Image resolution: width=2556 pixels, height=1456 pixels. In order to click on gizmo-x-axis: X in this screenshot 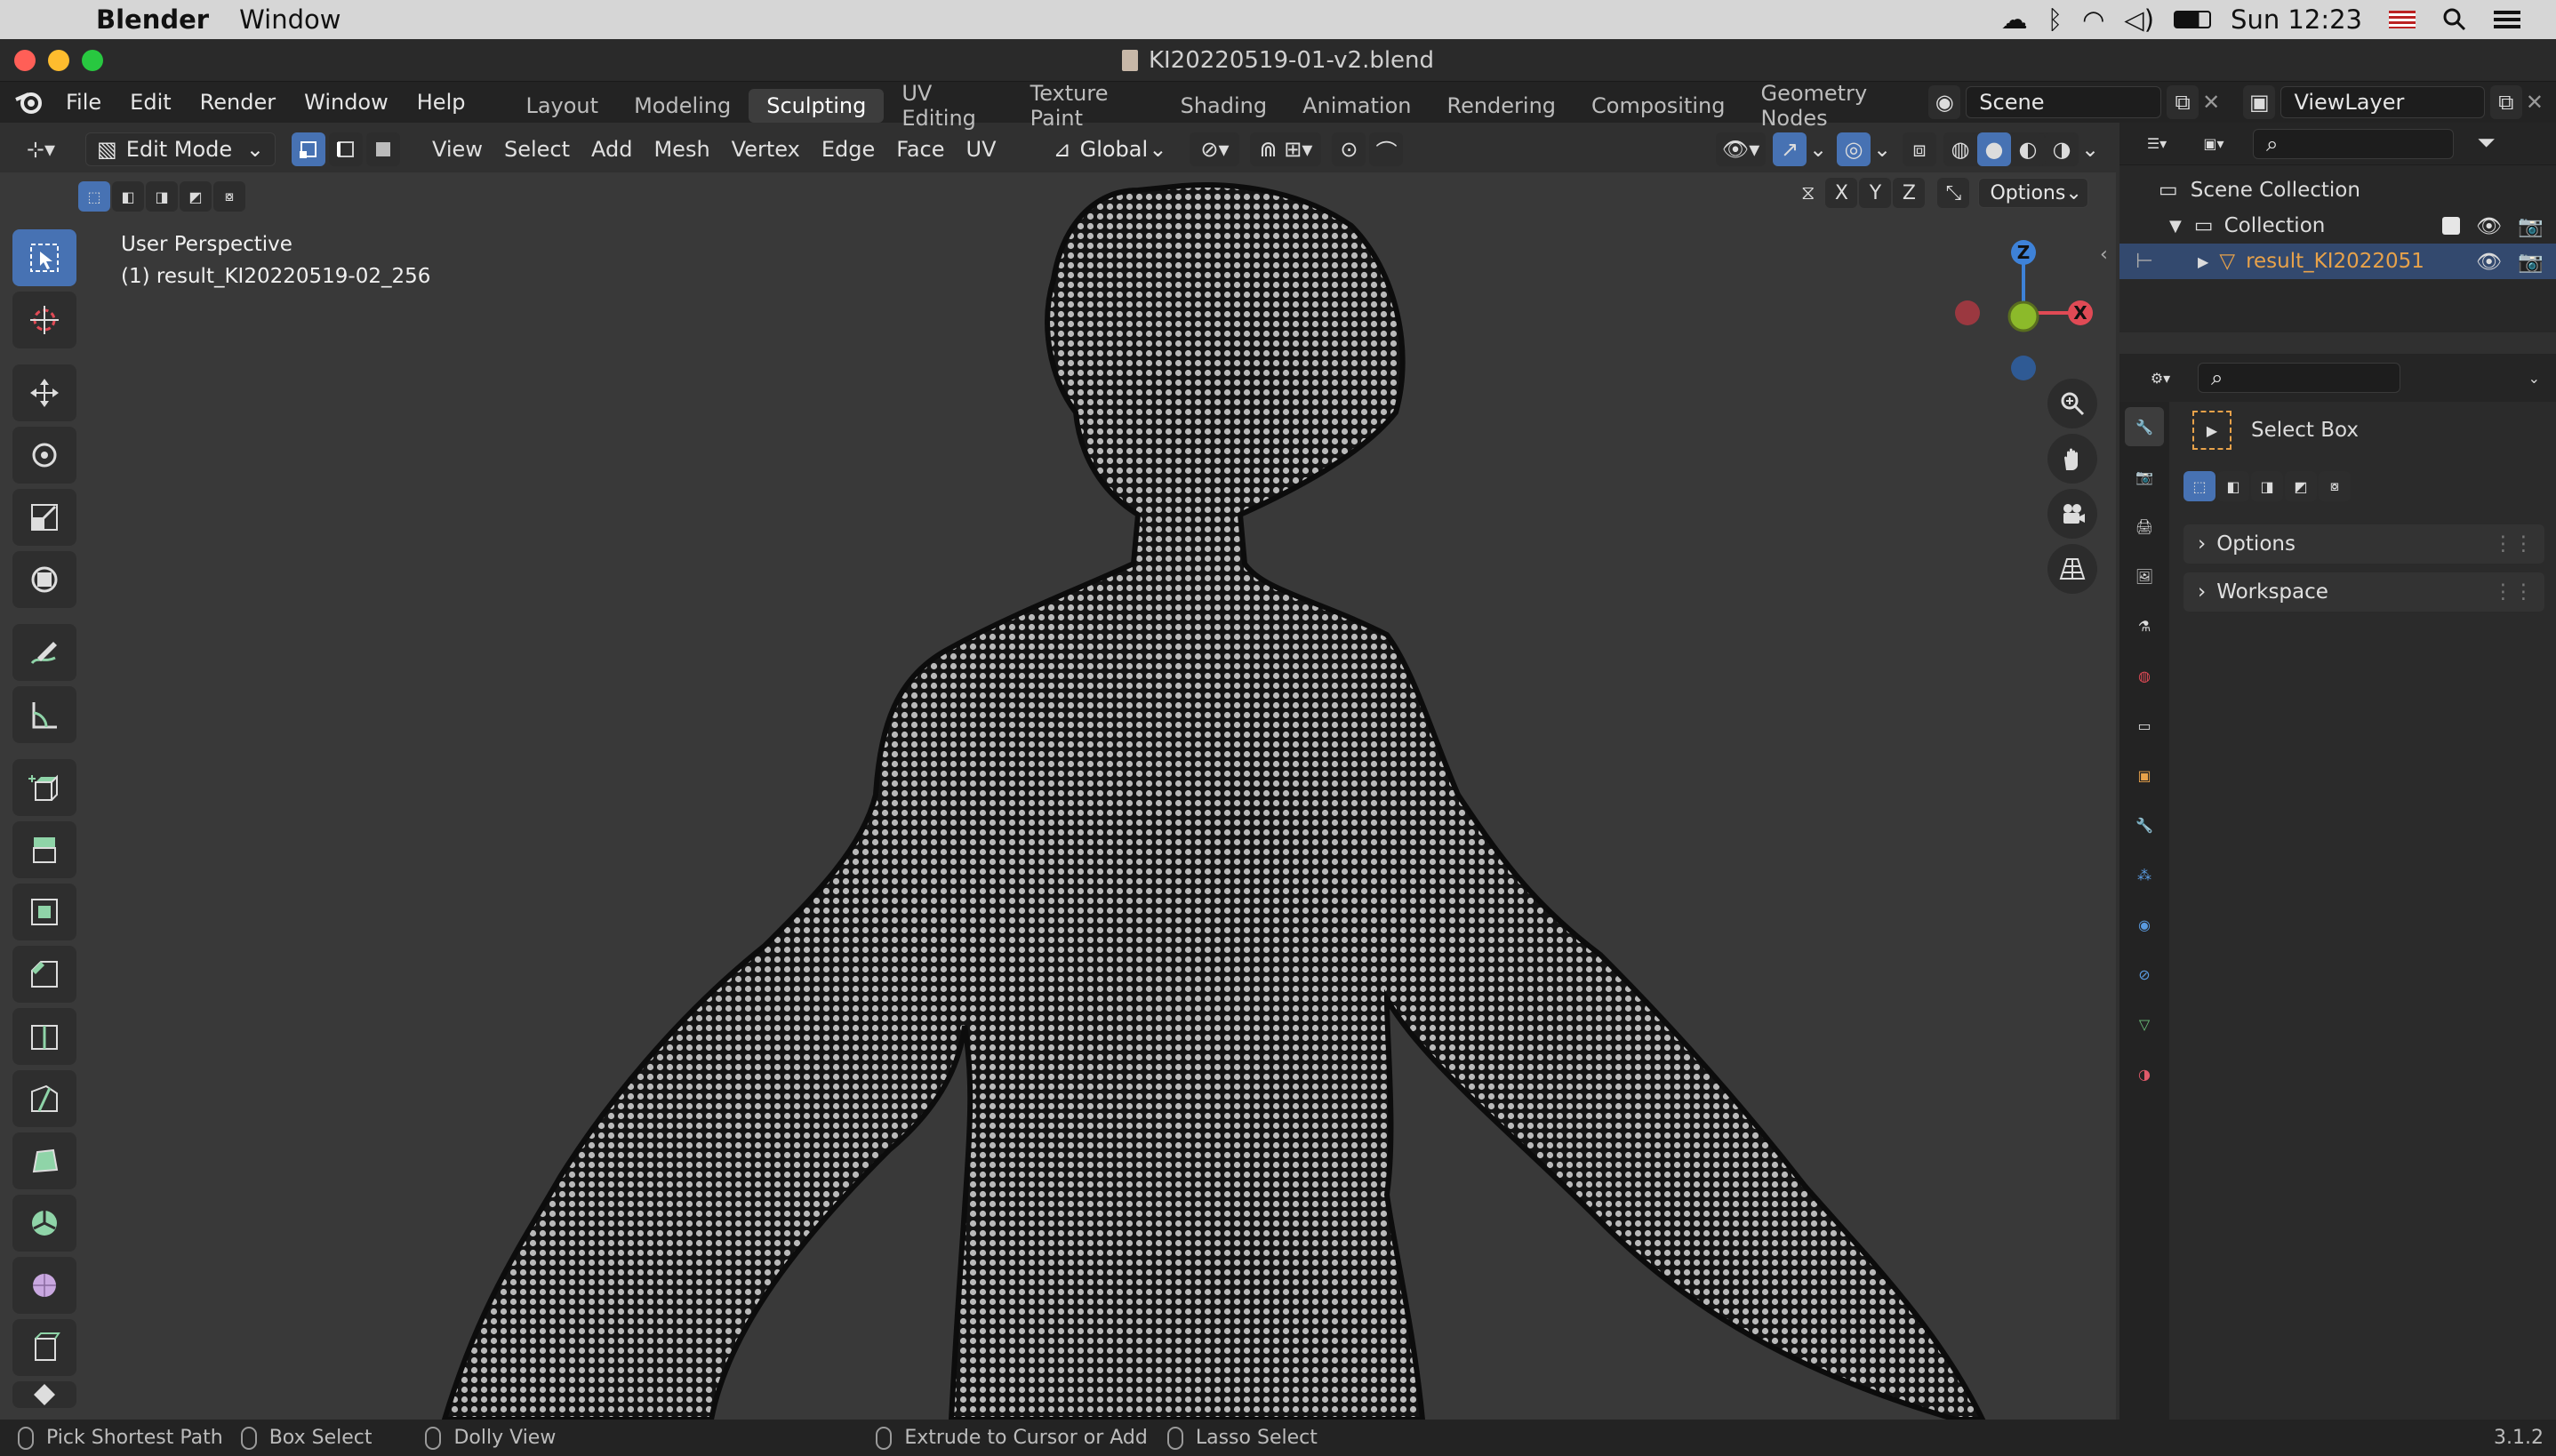, I will do `click(2080, 312)`.